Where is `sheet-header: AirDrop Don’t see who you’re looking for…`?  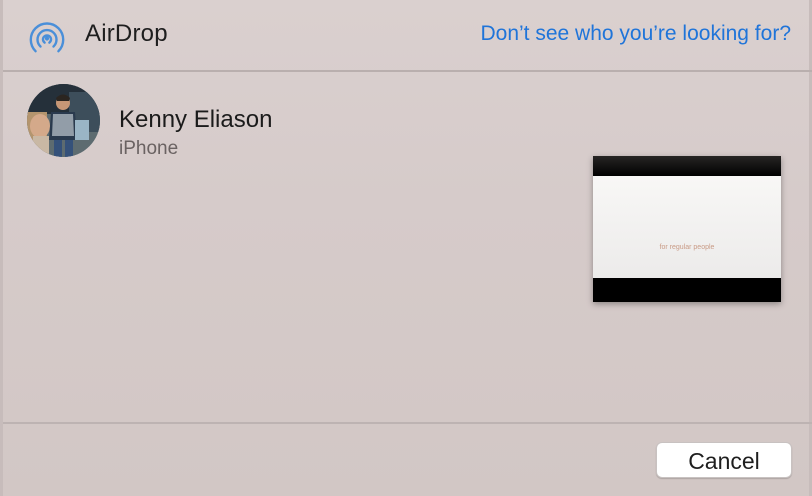
sheet-header: AirDrop Don’t see who you’re looking for… is located at coordinates (407, 35).